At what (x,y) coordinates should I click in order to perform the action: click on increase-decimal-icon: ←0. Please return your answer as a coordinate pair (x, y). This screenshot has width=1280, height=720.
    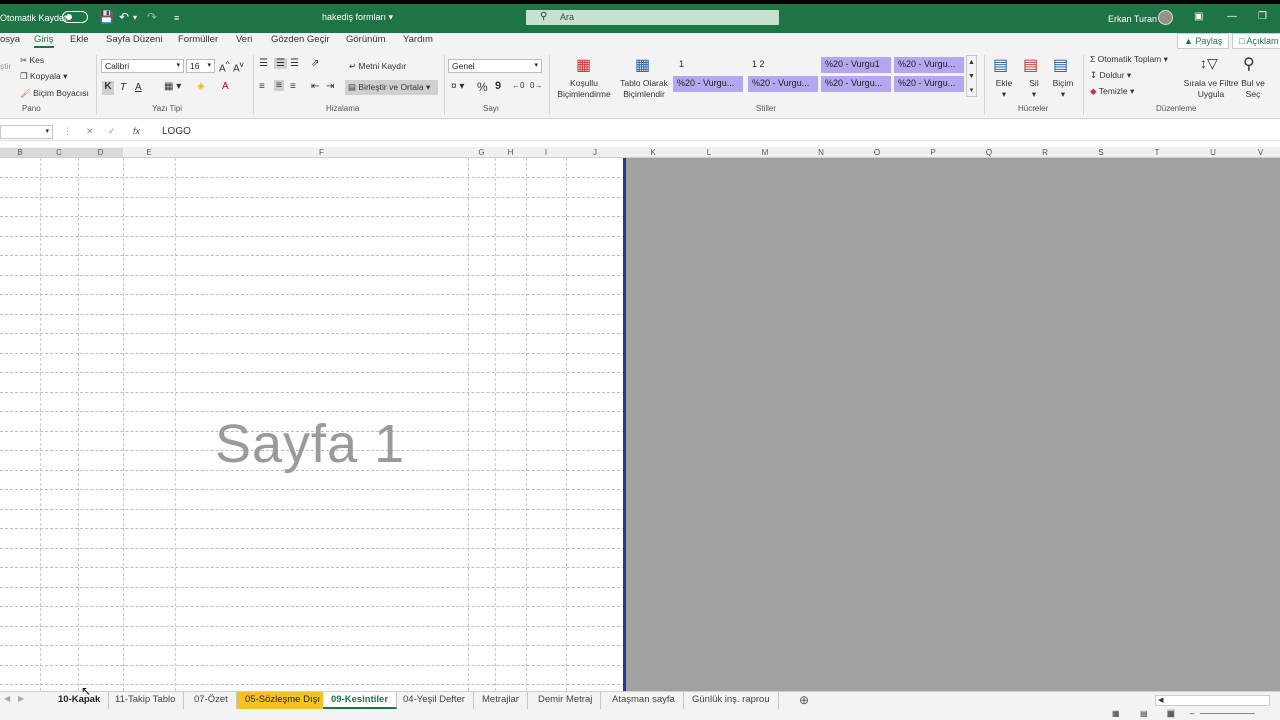
    Looking at the image, I should click on (518, 85).